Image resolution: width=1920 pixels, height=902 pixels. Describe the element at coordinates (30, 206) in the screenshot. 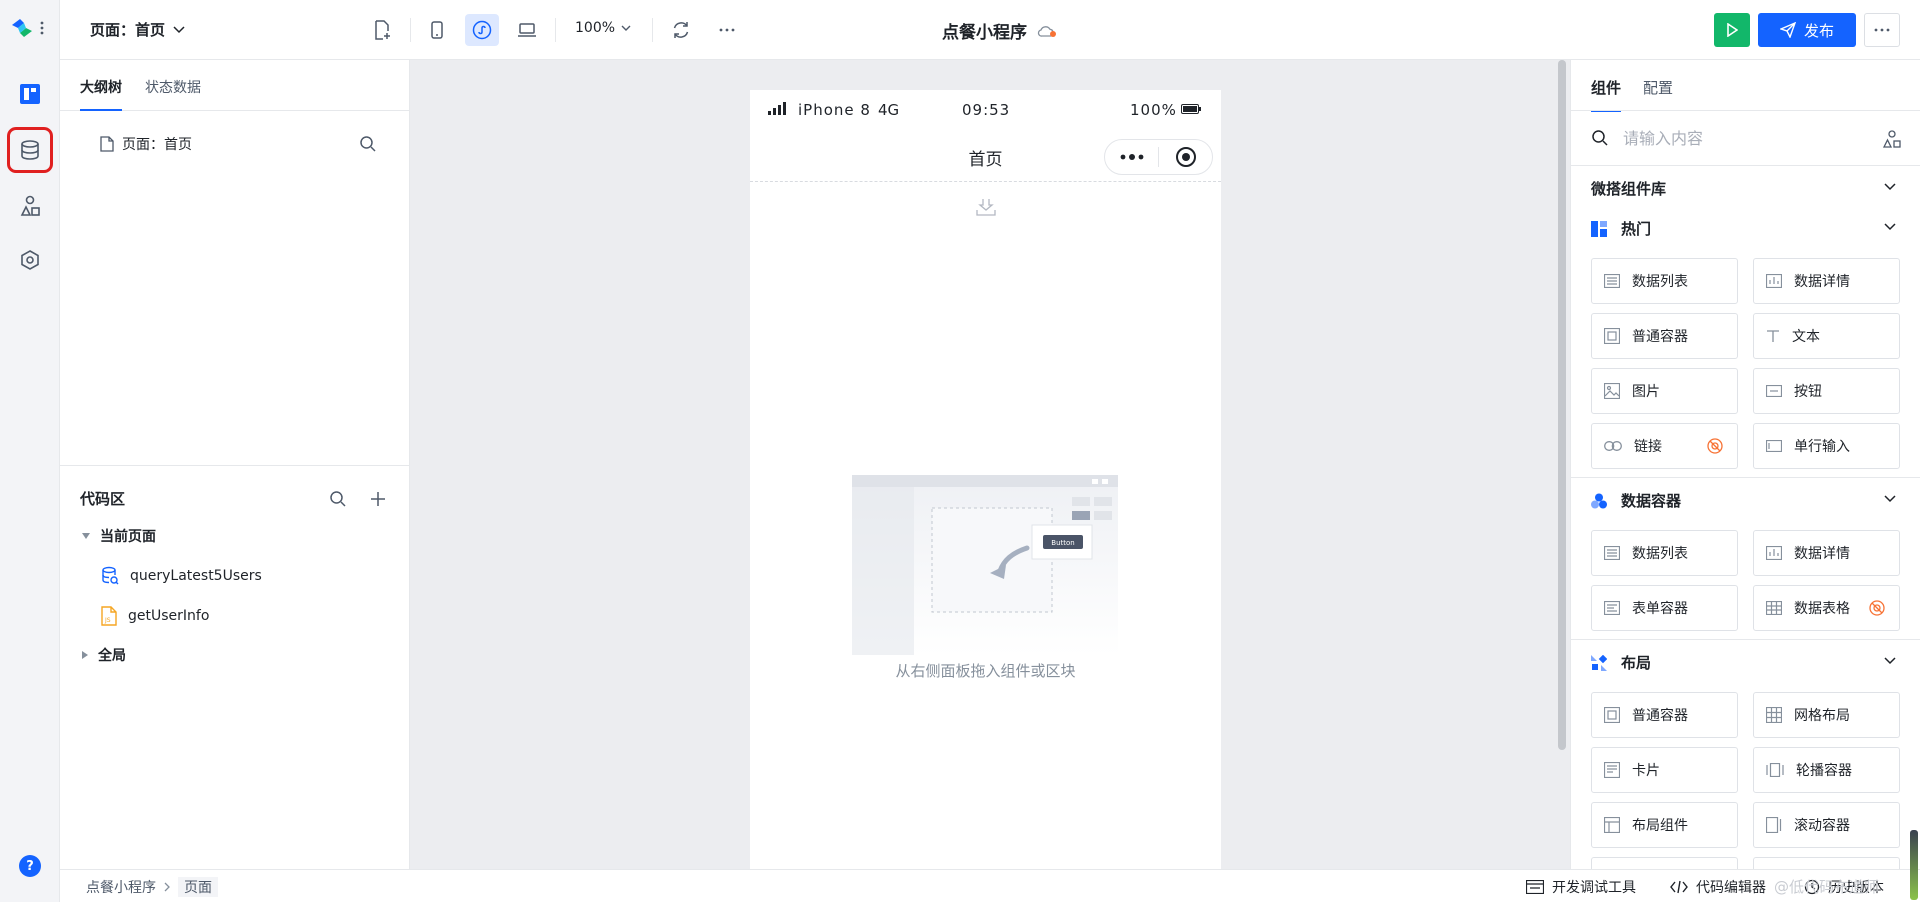

I see `rail-components-button` at that location.